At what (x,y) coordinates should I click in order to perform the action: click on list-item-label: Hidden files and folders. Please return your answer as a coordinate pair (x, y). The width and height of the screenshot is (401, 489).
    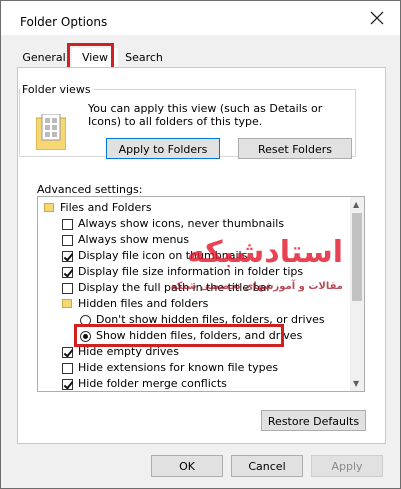
    Looking at the image, I should click on (143, 303).